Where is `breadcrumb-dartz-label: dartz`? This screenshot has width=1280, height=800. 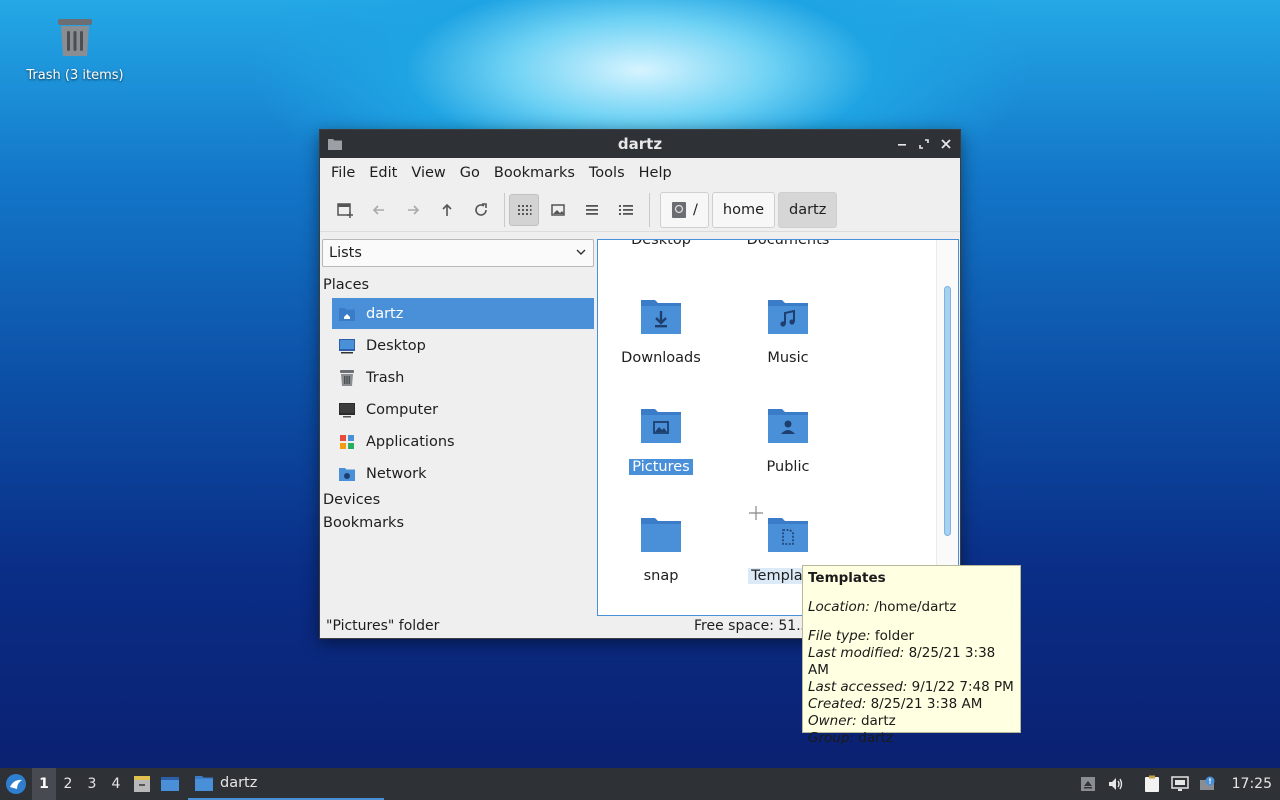 breadcrumb-dartz-label: dartz is located at coordinates (808, 209).